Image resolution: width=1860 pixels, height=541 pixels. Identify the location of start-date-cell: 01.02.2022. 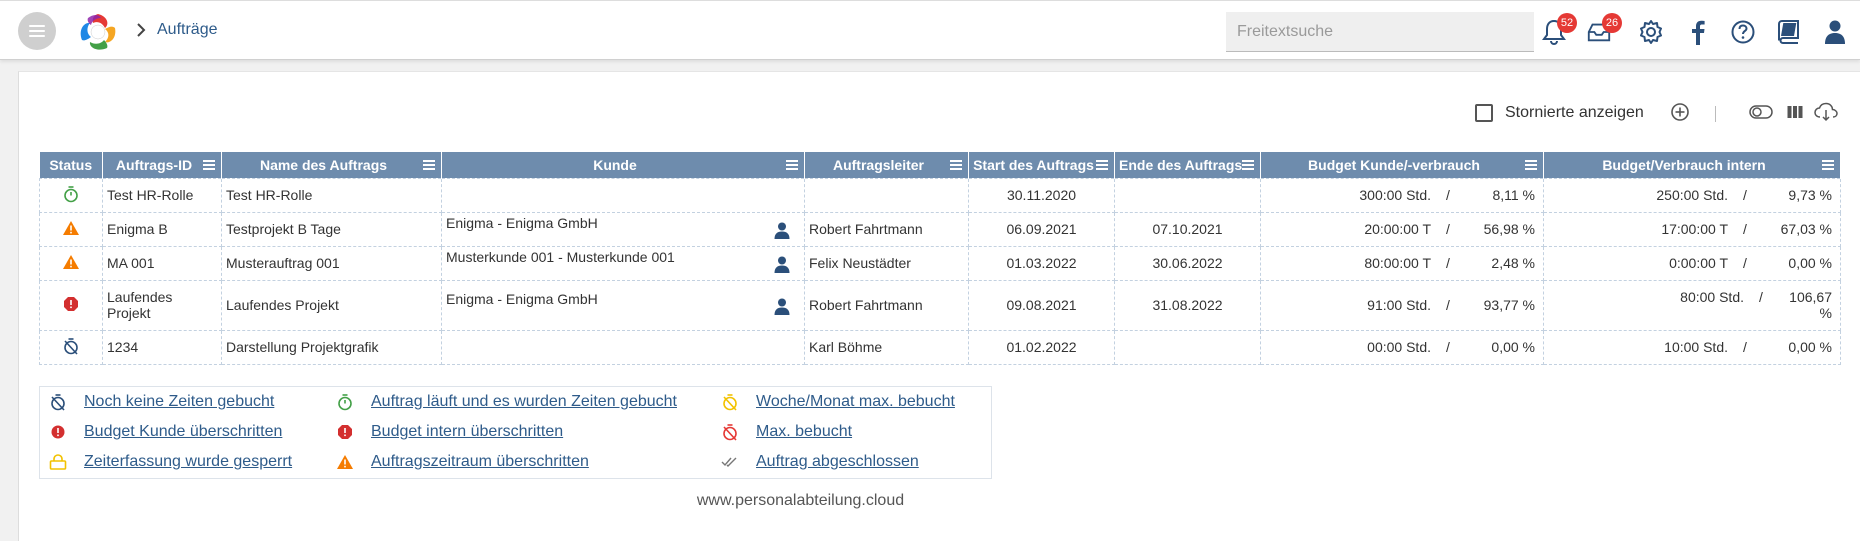
(1041, 347).